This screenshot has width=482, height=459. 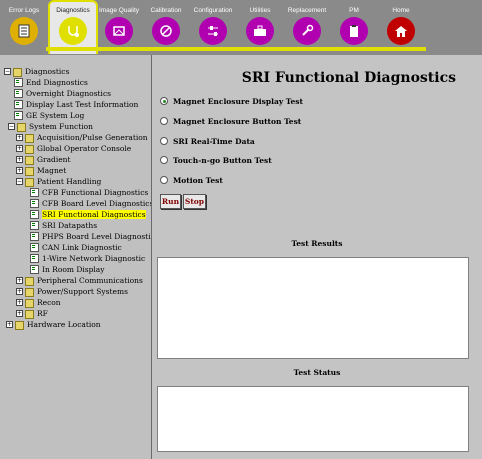 I want to click on tree-node-label: Power/Support Systems, so click(x=82, y=291).